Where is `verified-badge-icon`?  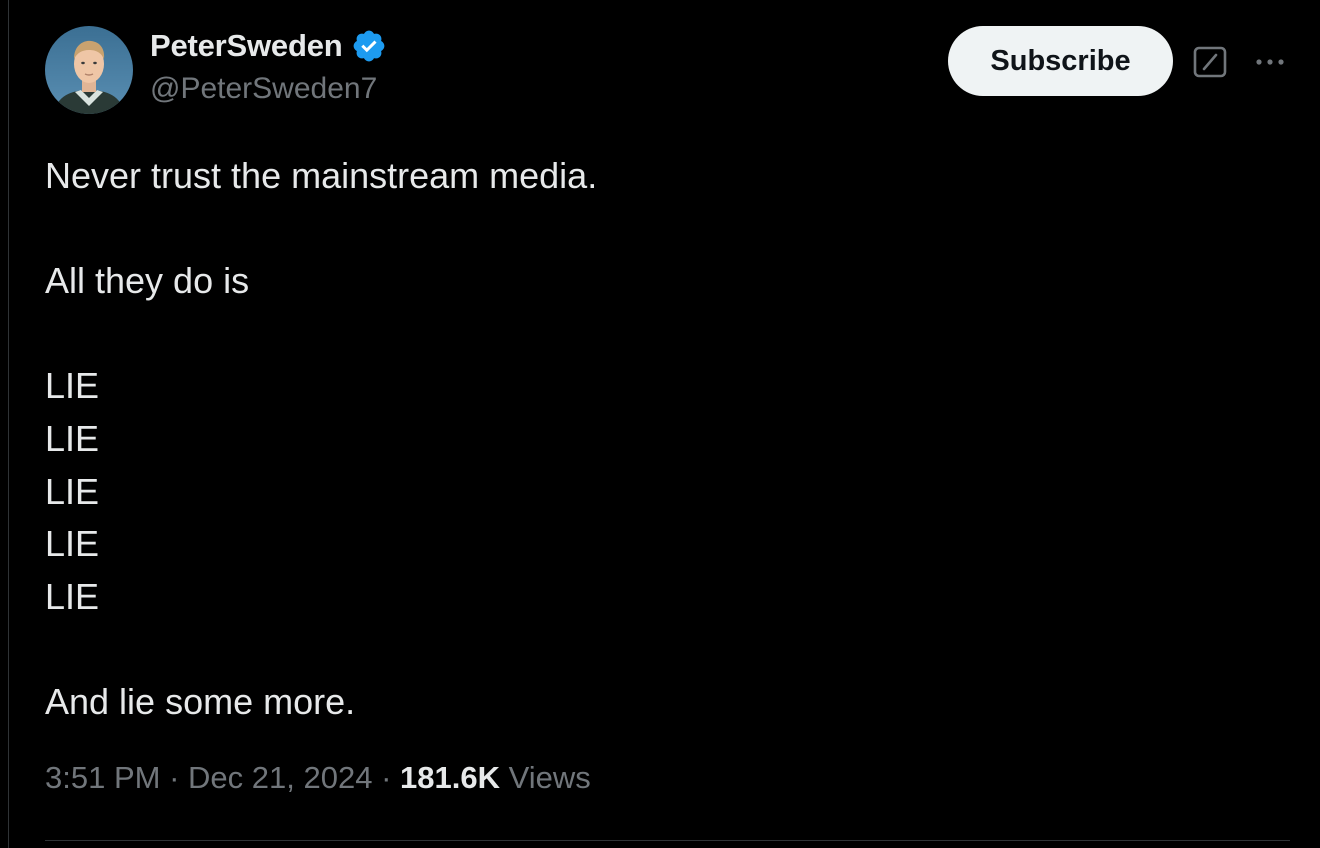
verified-badge-icon is located at coordinates (369, 46).